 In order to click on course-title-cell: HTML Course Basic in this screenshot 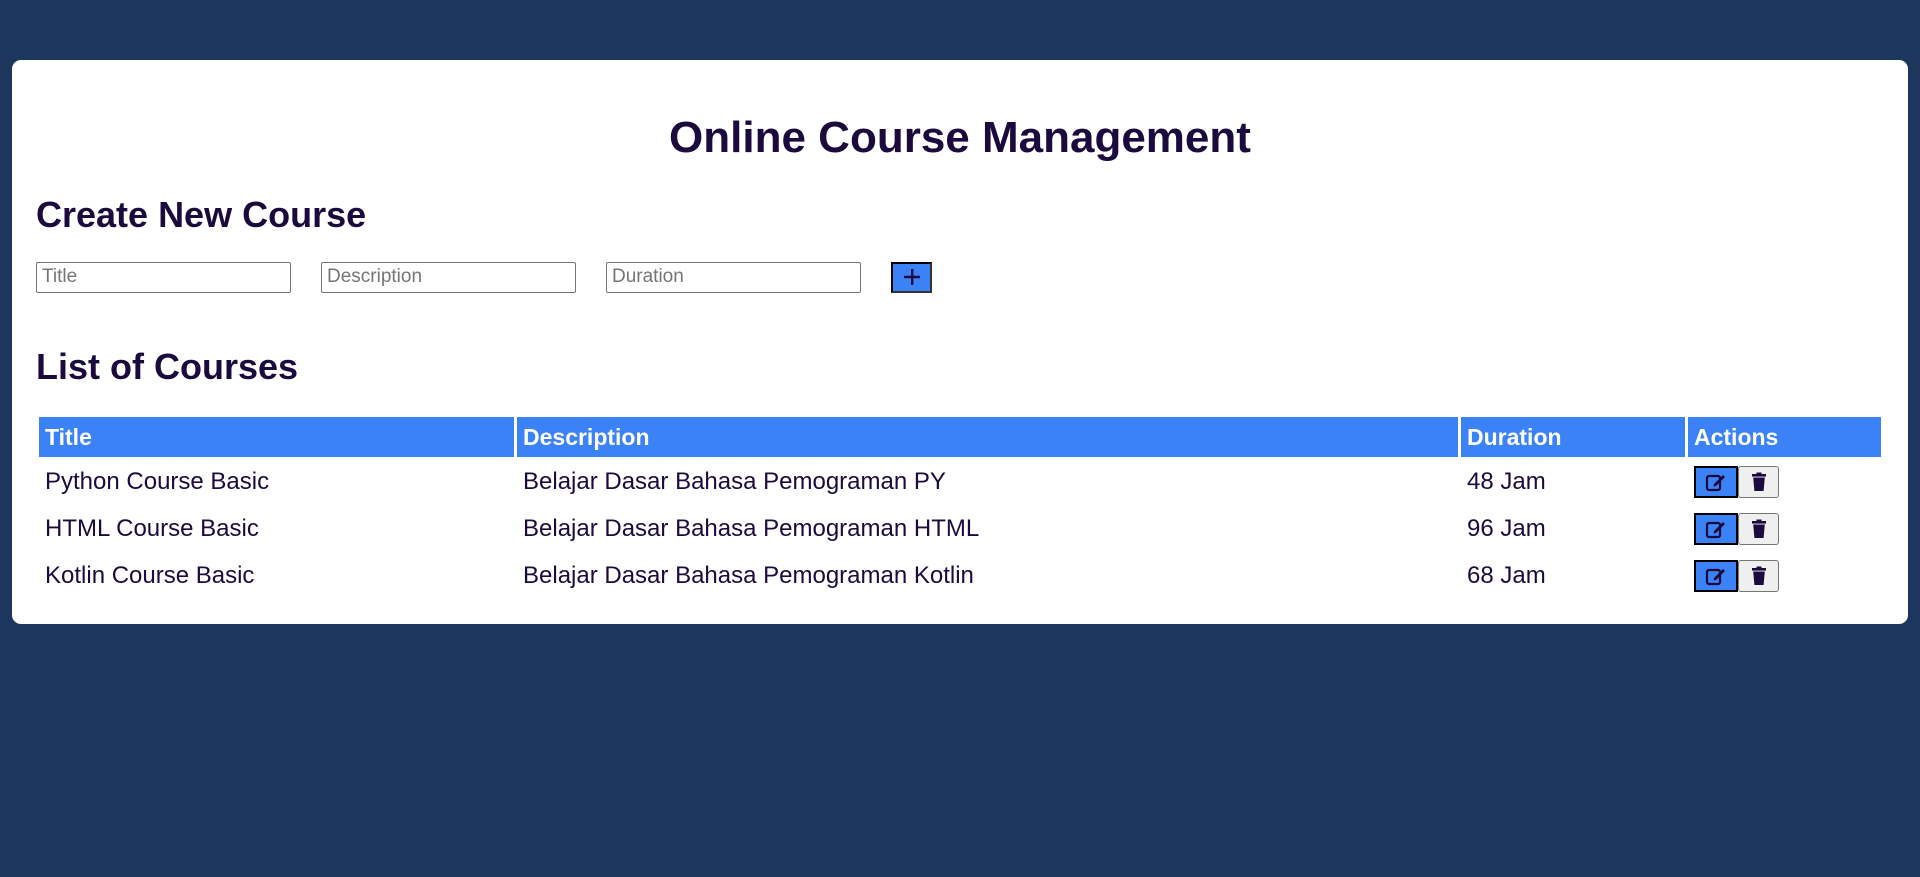, I will do `click(152, 528)`.